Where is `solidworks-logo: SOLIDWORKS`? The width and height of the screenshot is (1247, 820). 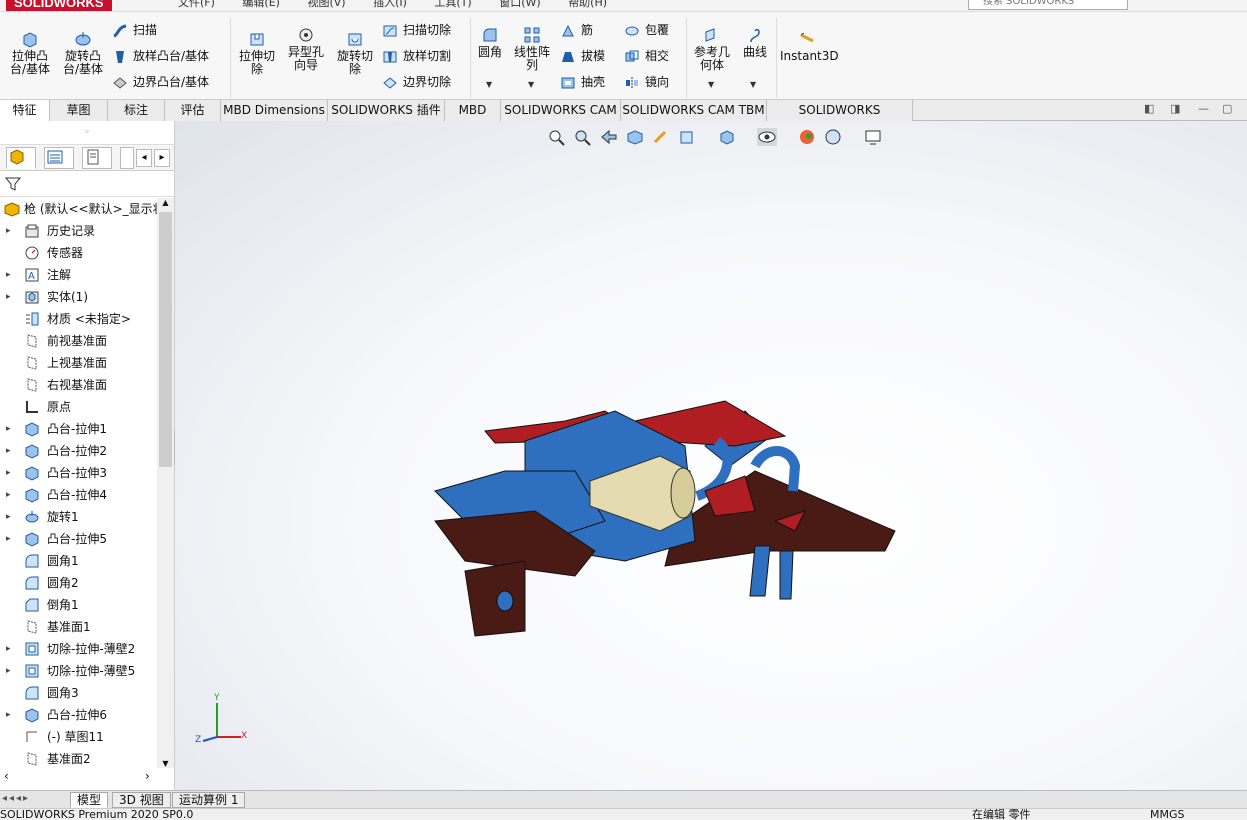 solidworks-logo: SOLIDWORKS is located at coordinates (59, 5).